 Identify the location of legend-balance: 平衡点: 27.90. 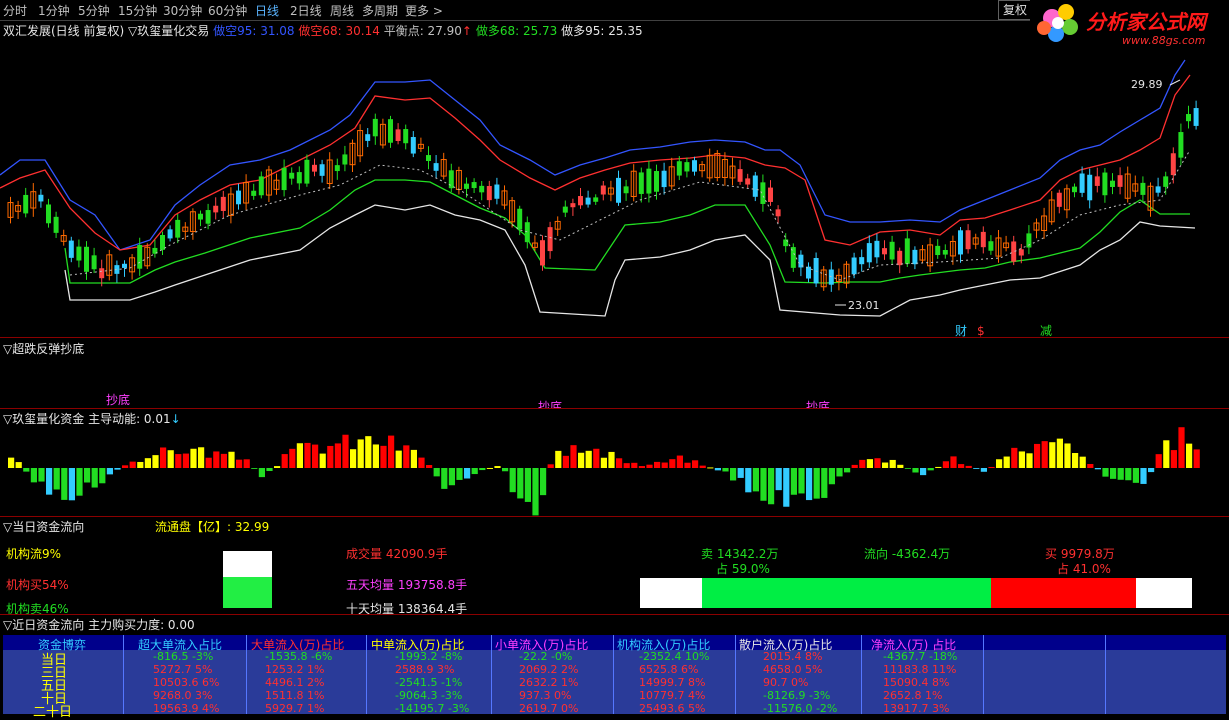
(422, 31).